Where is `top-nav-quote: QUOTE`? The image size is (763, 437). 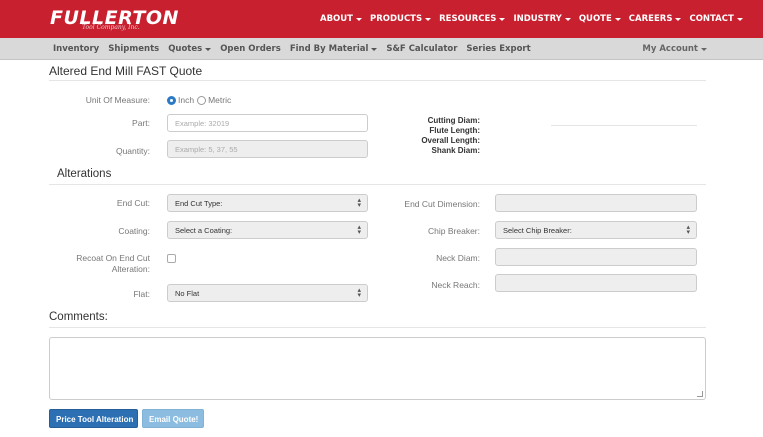
top-nav-quote: QUOTE is located at coordinates (600, 19).